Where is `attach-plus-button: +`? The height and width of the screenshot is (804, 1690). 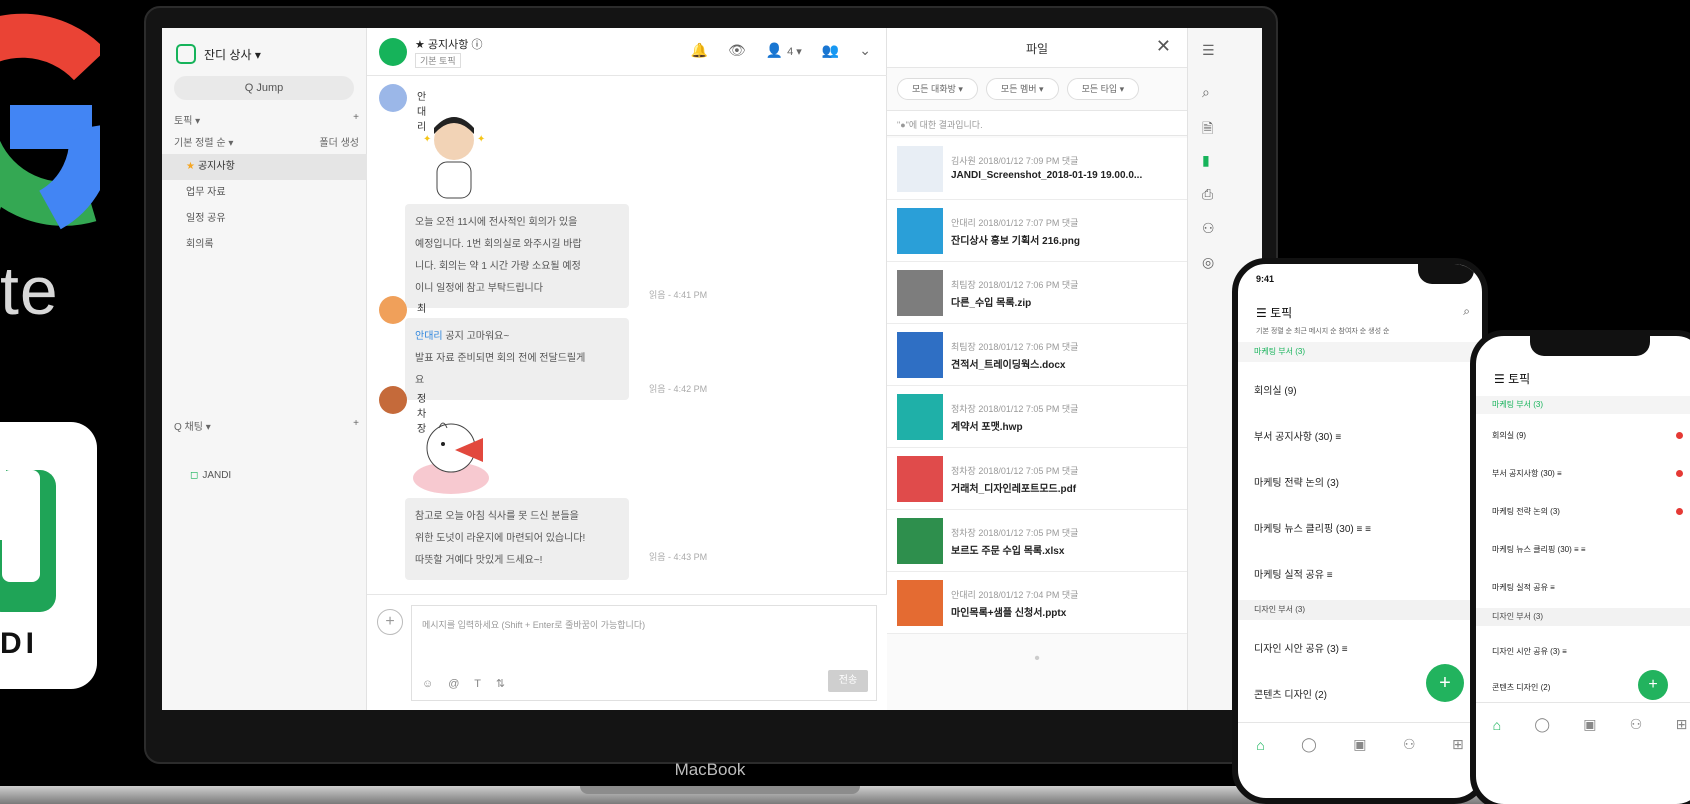
attach-plus-button: + is located at coordinates (390, 622).